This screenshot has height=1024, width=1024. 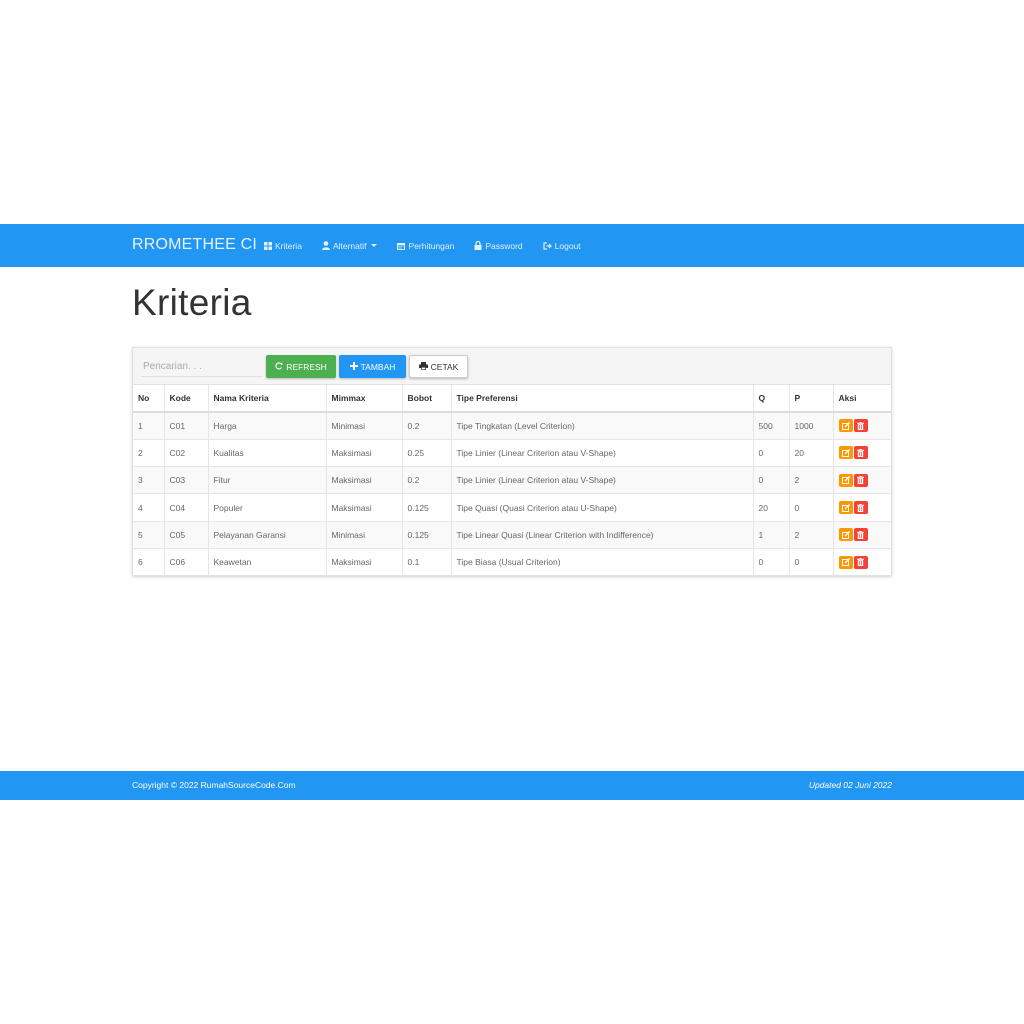 What do you see at coordinates (771, 507) in the screenshot?
I see `cell-q: 20` at bounding box center [771, 507].